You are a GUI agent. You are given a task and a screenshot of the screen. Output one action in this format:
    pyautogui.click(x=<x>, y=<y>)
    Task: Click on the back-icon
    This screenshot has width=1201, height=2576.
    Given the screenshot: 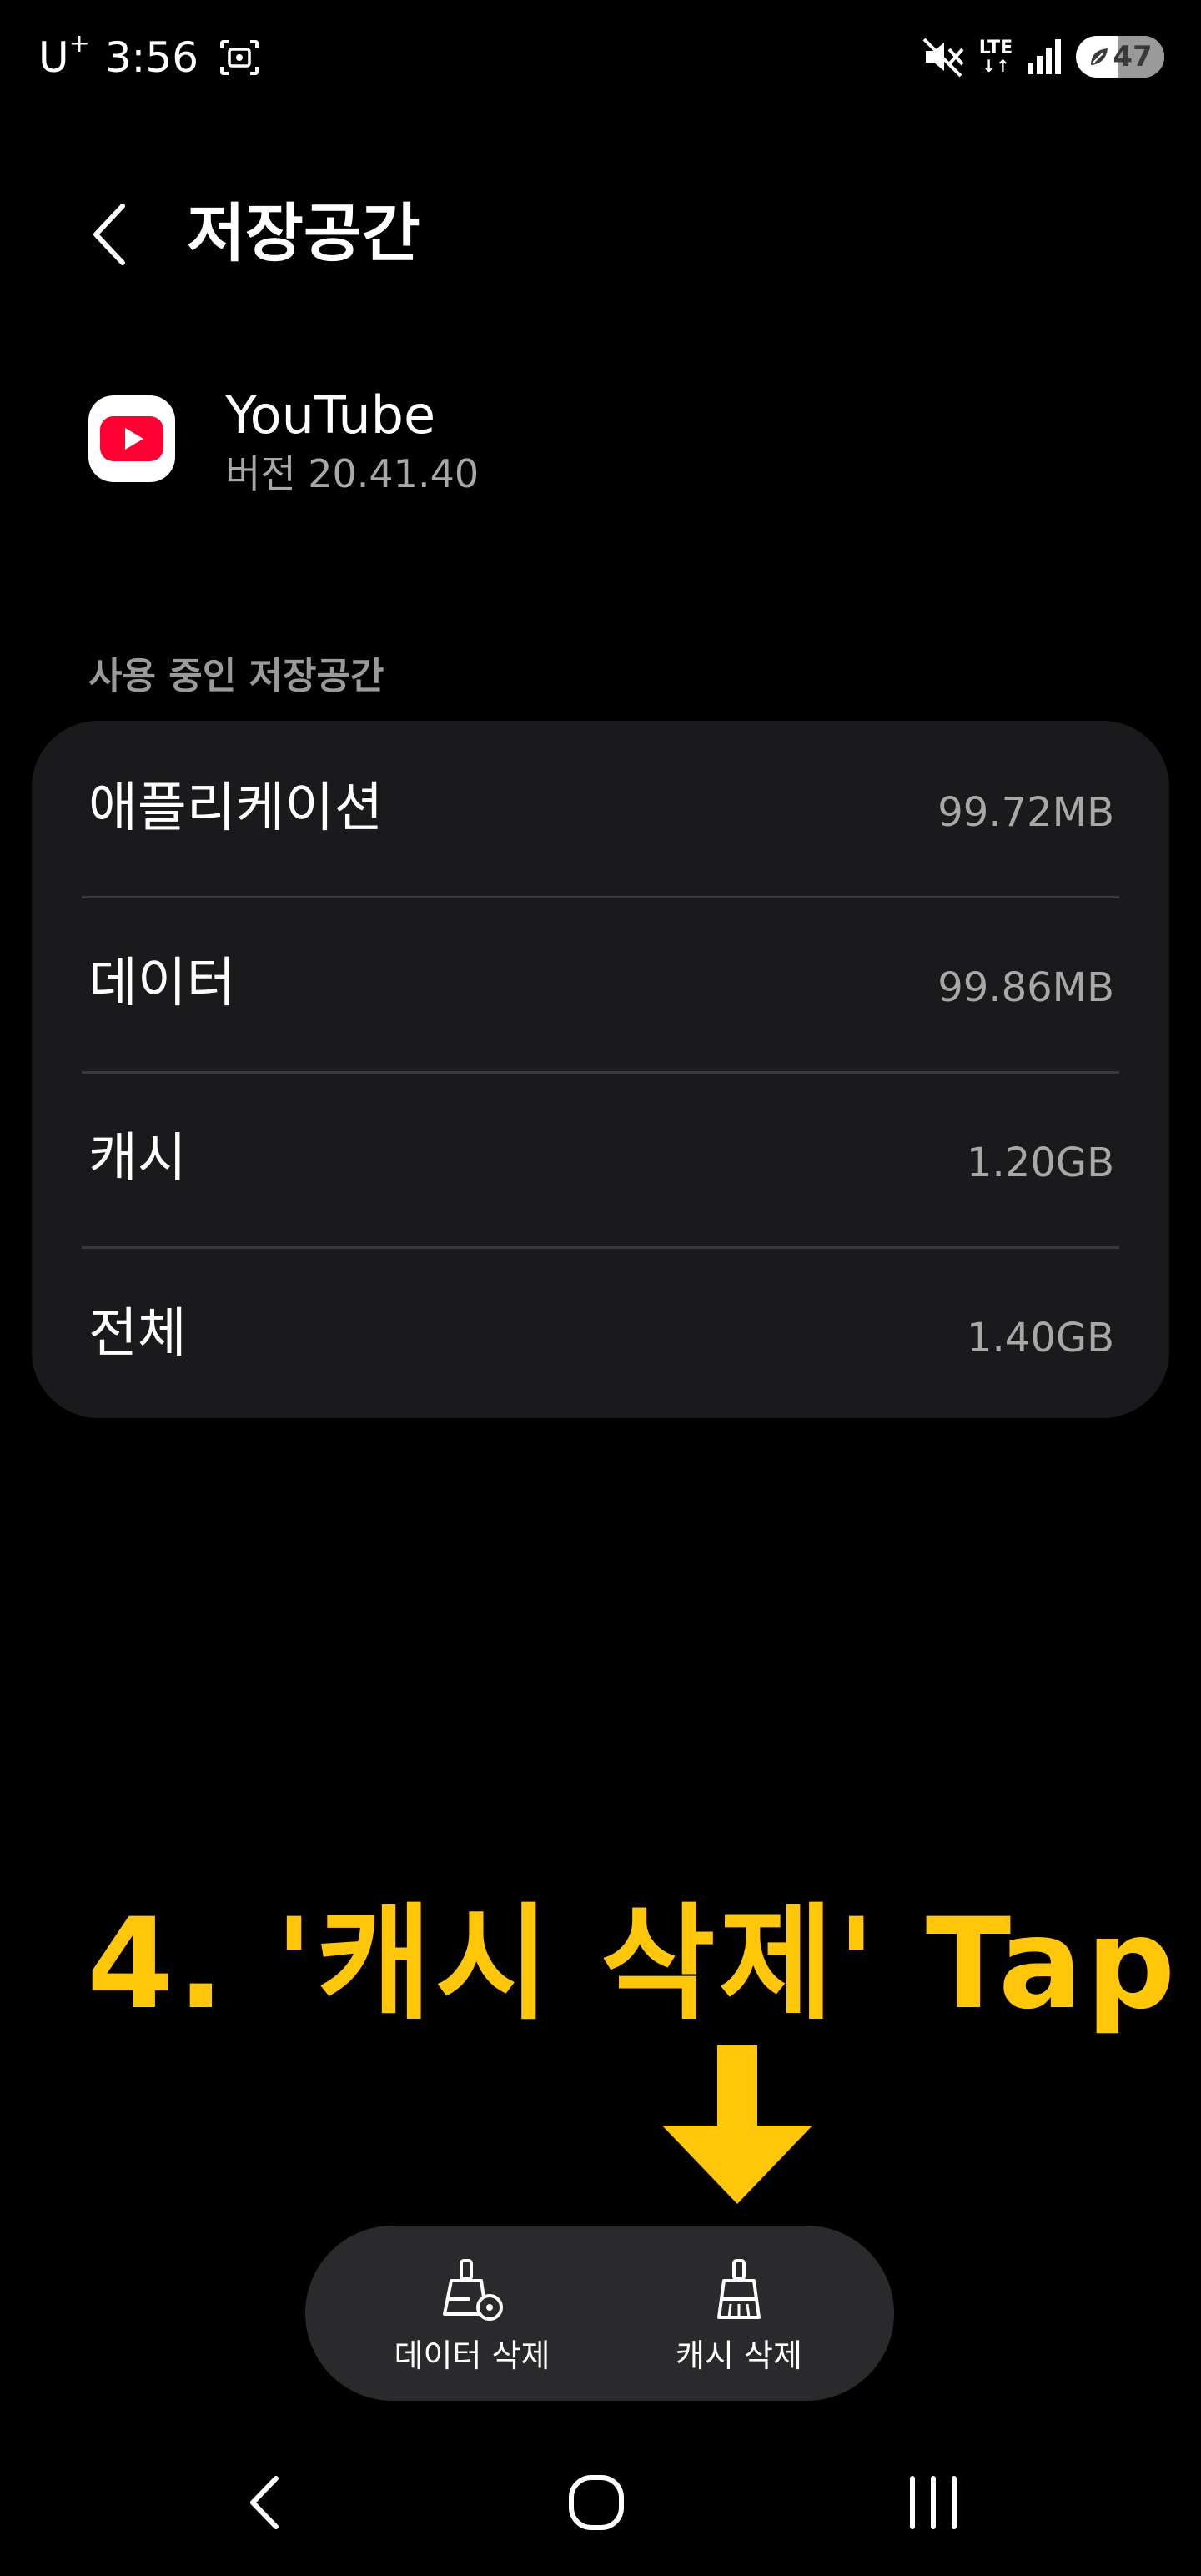 What is the action you would take?
    pyautogui.click(x=264, y=2502)
    